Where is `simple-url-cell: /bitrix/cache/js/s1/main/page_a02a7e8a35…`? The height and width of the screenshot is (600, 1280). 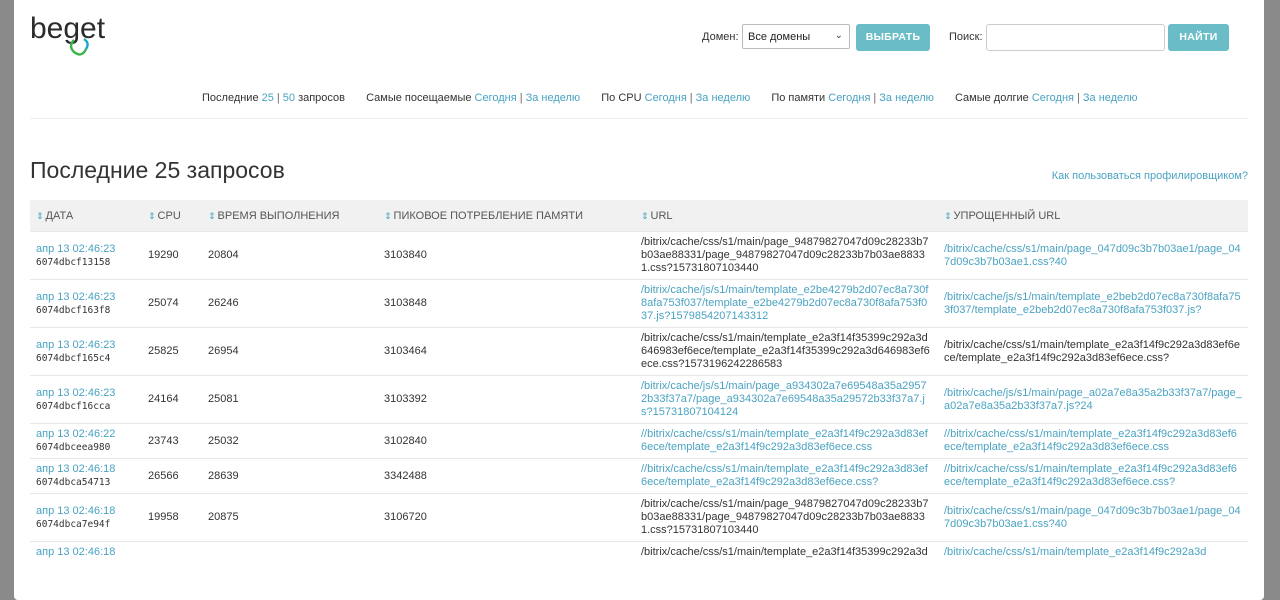
simple-url-cell: /bitrix/cache/js/s1/main/page_a02a7e8a35… is located at coordinates (1093, 399).